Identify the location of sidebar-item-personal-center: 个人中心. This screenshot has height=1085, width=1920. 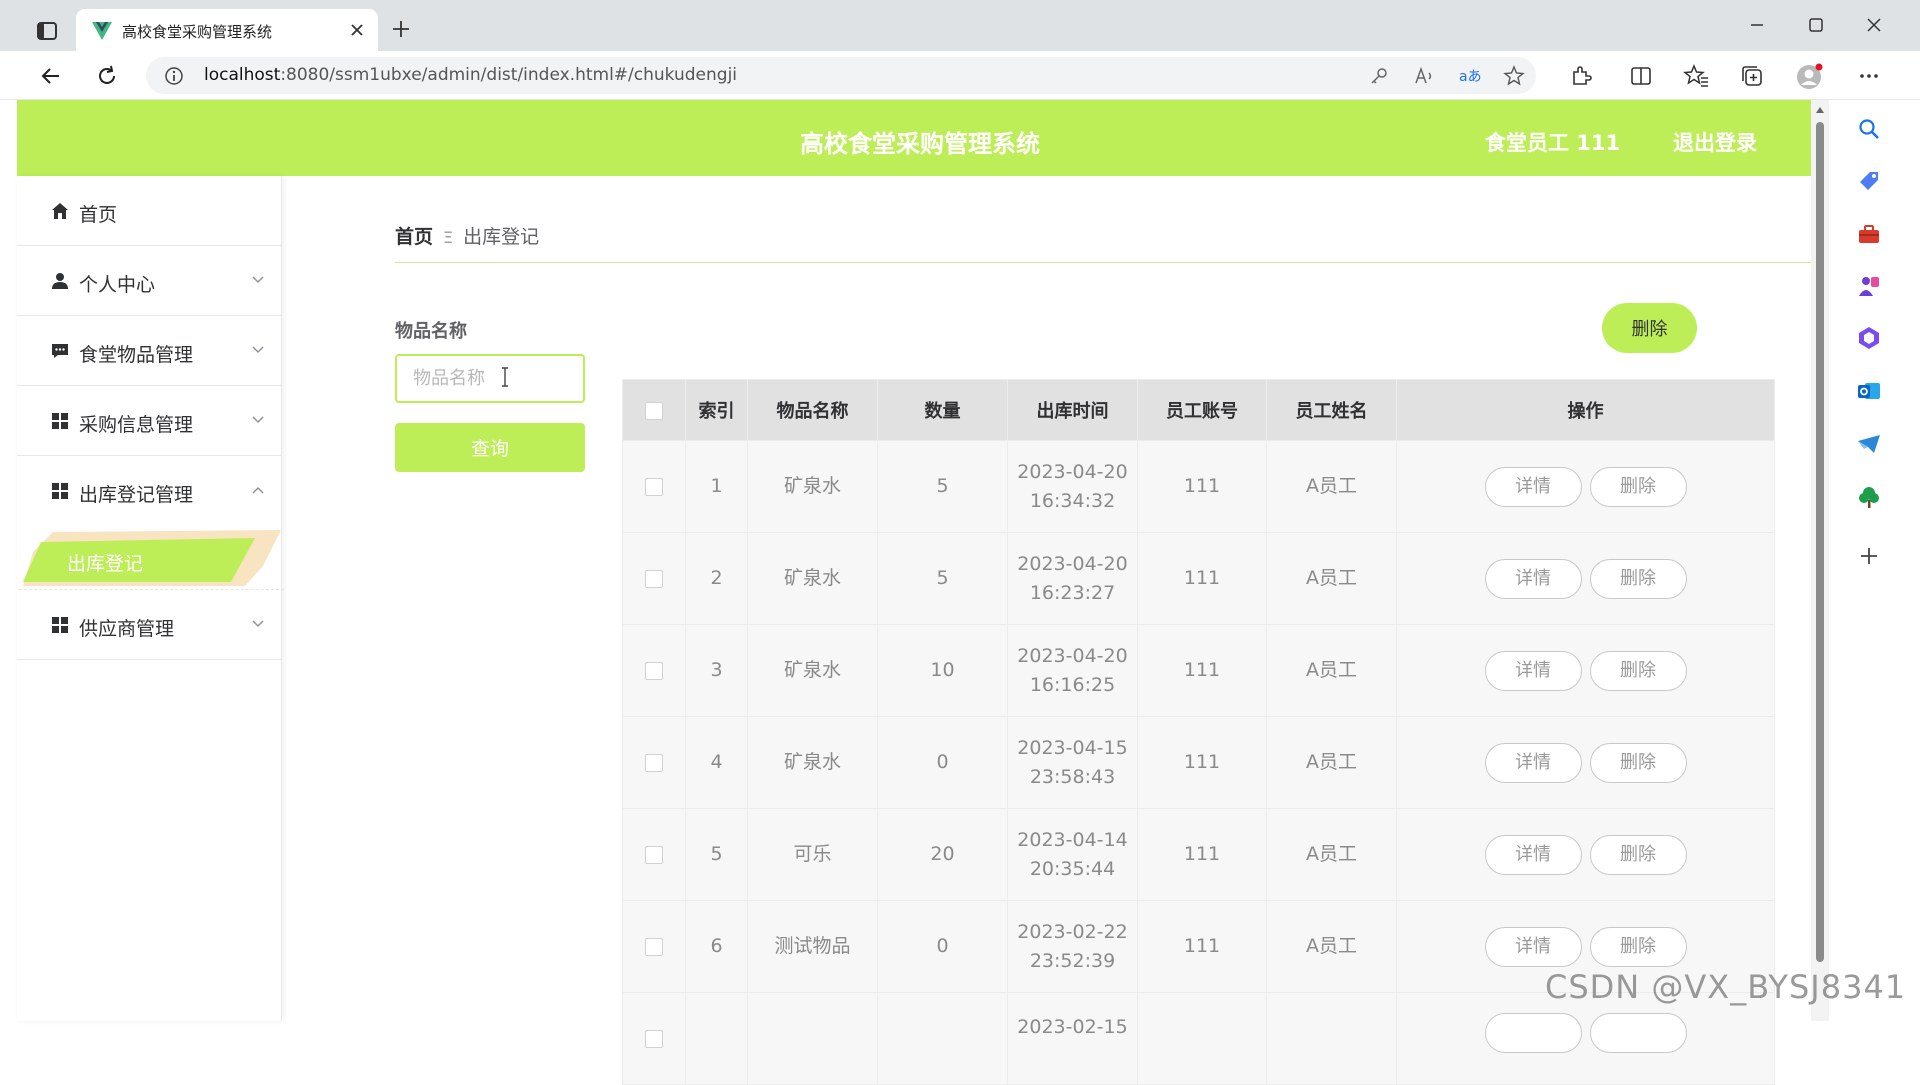
(149, 281).